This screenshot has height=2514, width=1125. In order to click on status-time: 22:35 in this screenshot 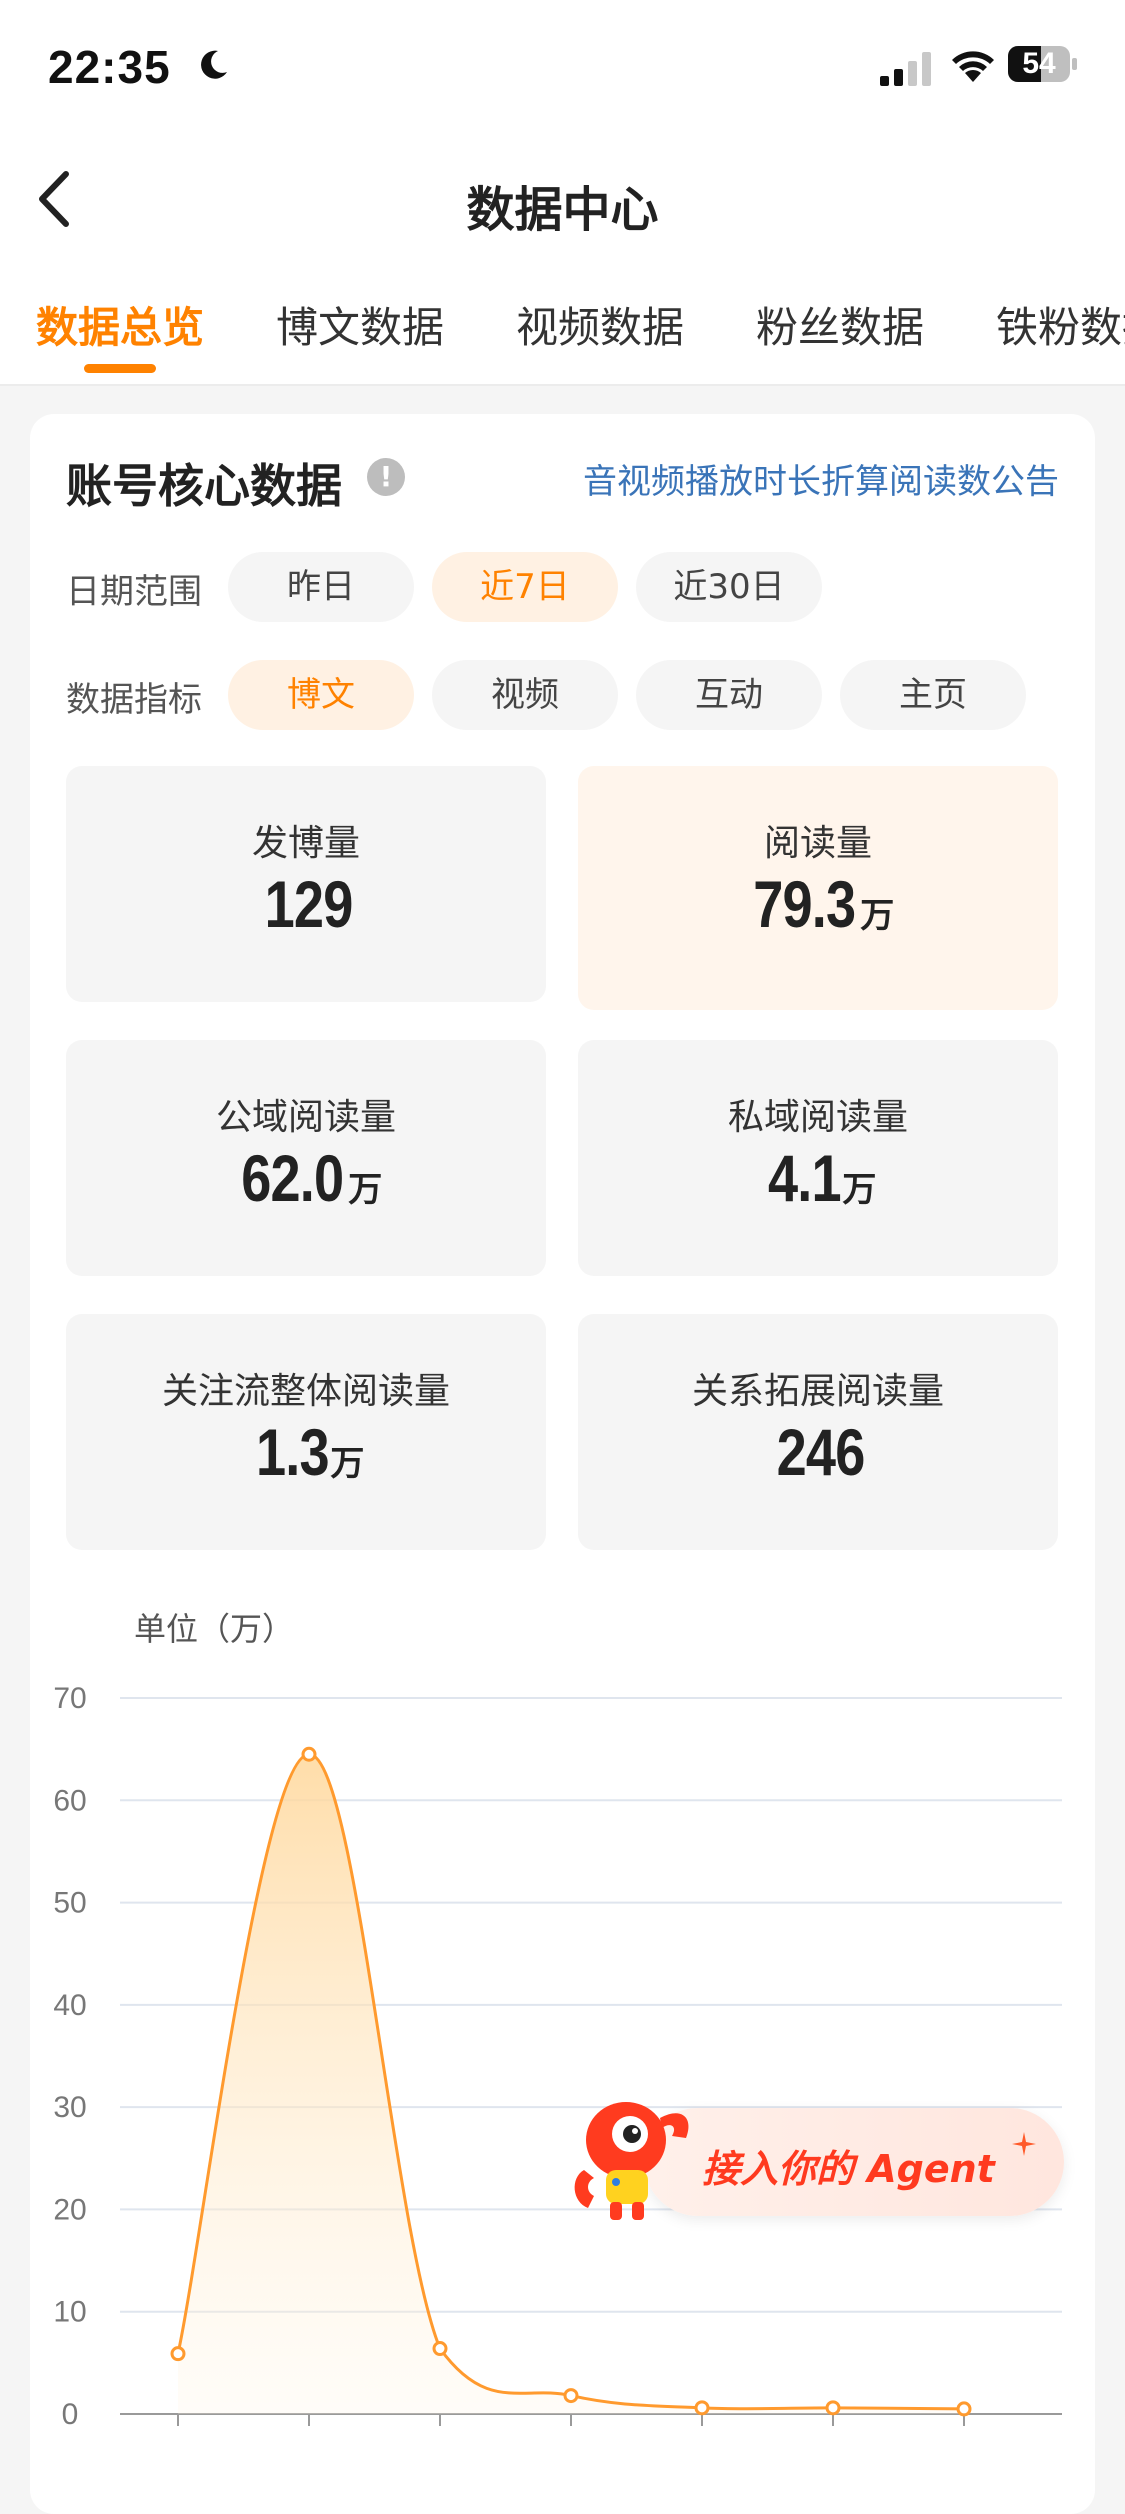, I will do `click(109, 67)`.